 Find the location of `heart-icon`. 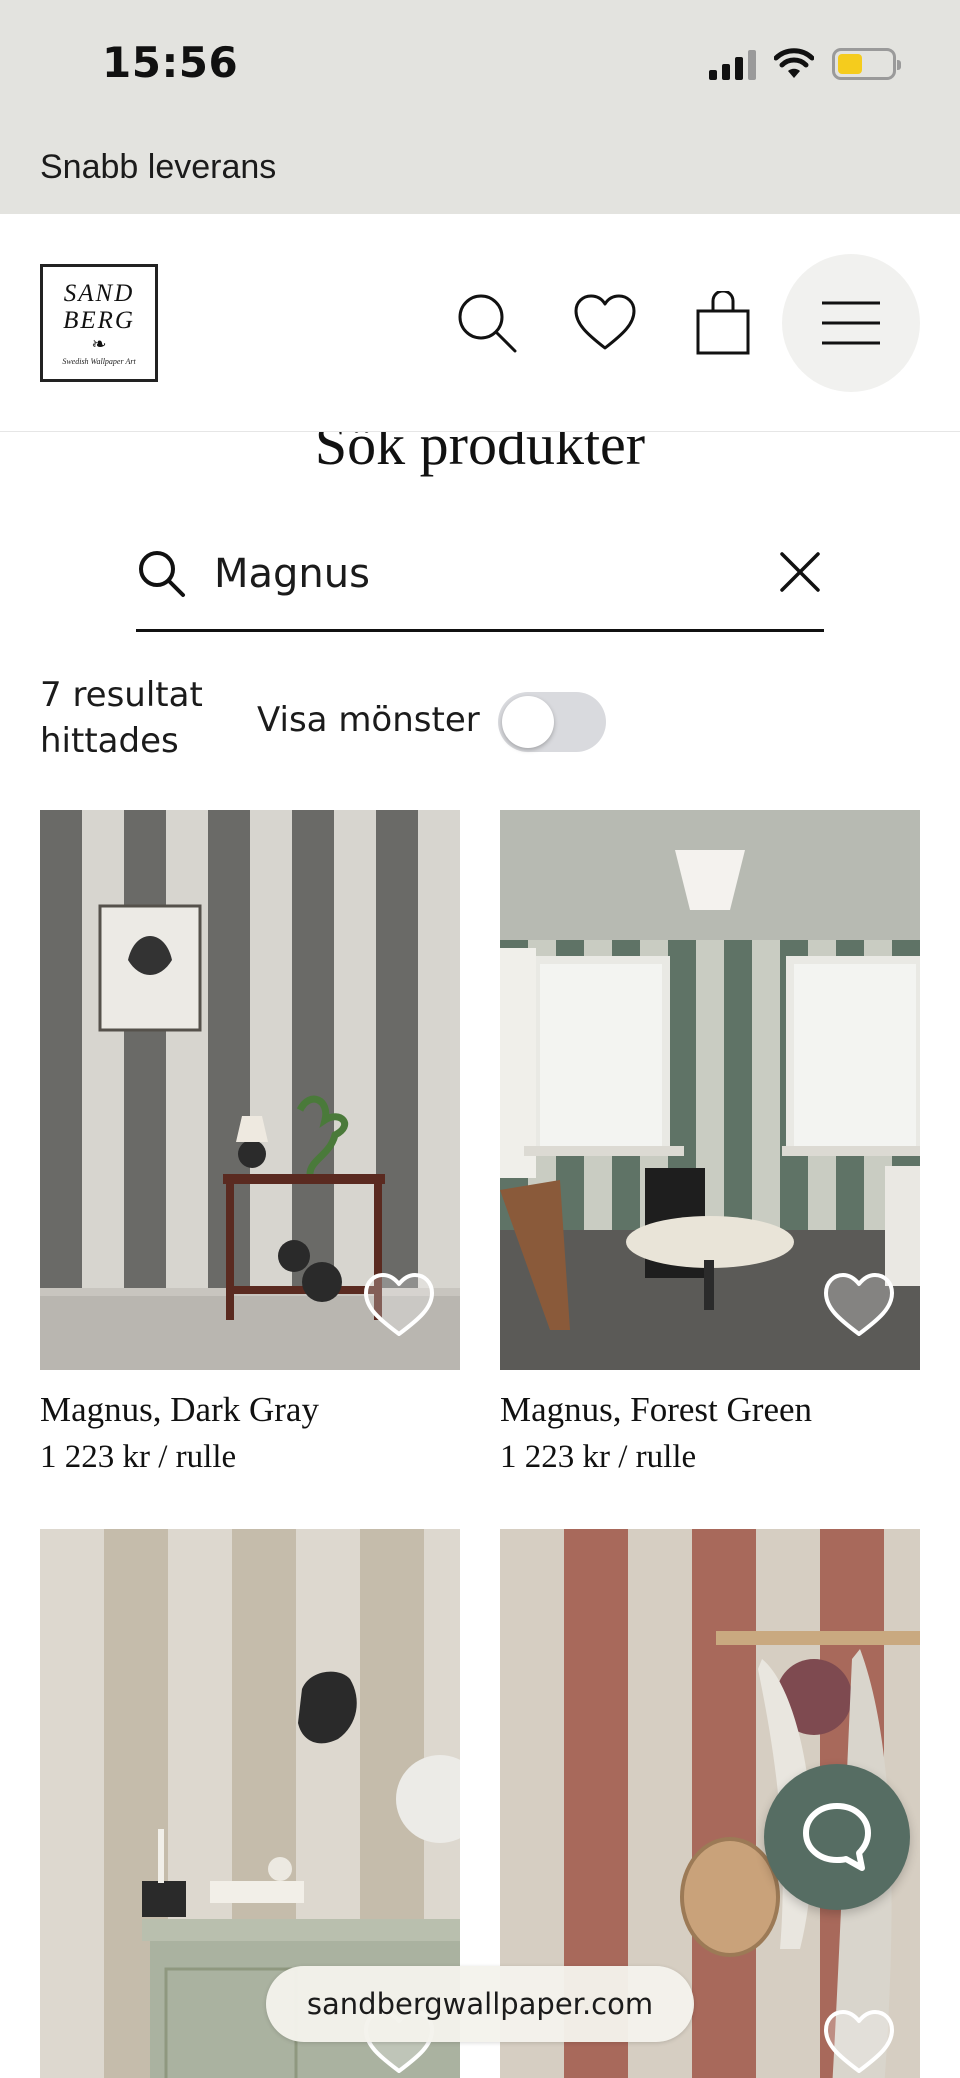

heart-icon is located at coordinates (605, 322).